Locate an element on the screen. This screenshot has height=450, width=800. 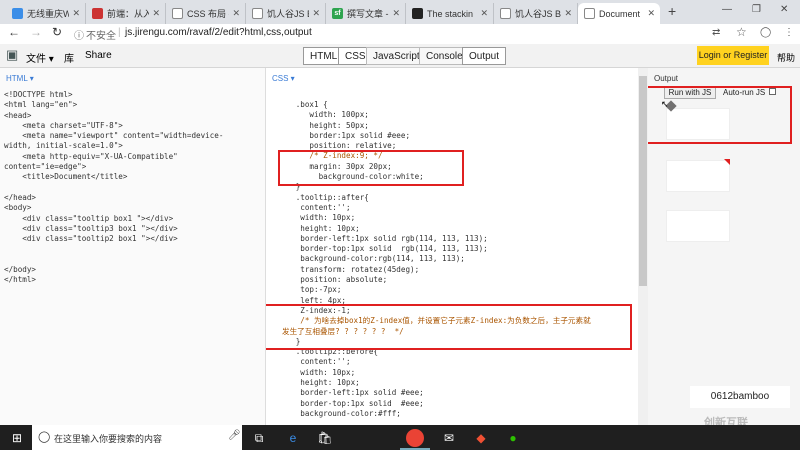
browser-tab-2: 前端：从入门 ✕ is located at coordinates (126, 13).